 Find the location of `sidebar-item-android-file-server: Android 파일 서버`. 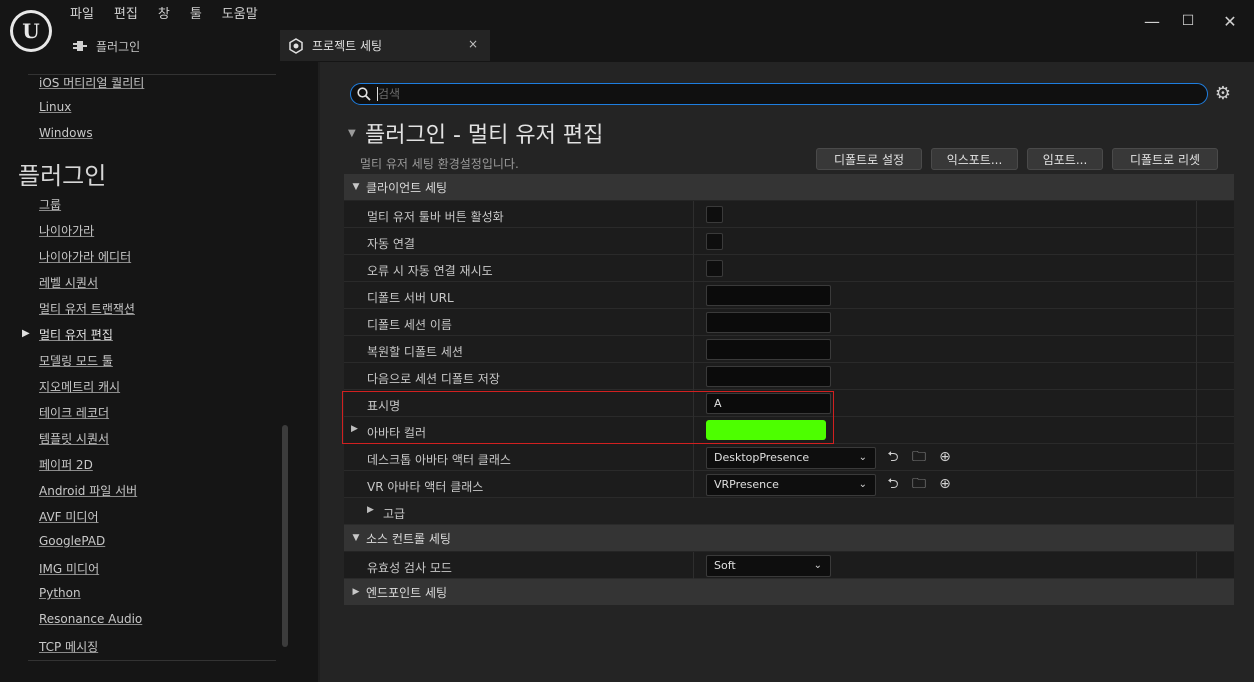

sidebar-item-android-file-server: Android 파일 서버 is located at coordinates (88, 490).